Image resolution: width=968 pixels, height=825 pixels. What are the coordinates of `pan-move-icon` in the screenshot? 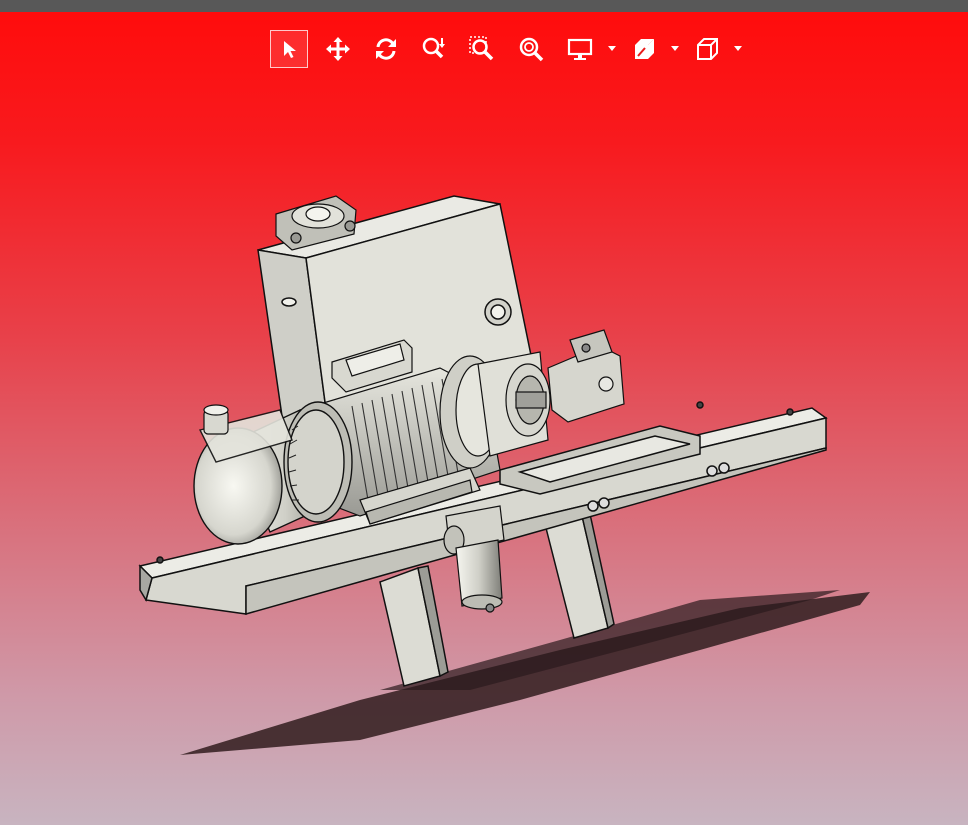 It's located at (338, 49).